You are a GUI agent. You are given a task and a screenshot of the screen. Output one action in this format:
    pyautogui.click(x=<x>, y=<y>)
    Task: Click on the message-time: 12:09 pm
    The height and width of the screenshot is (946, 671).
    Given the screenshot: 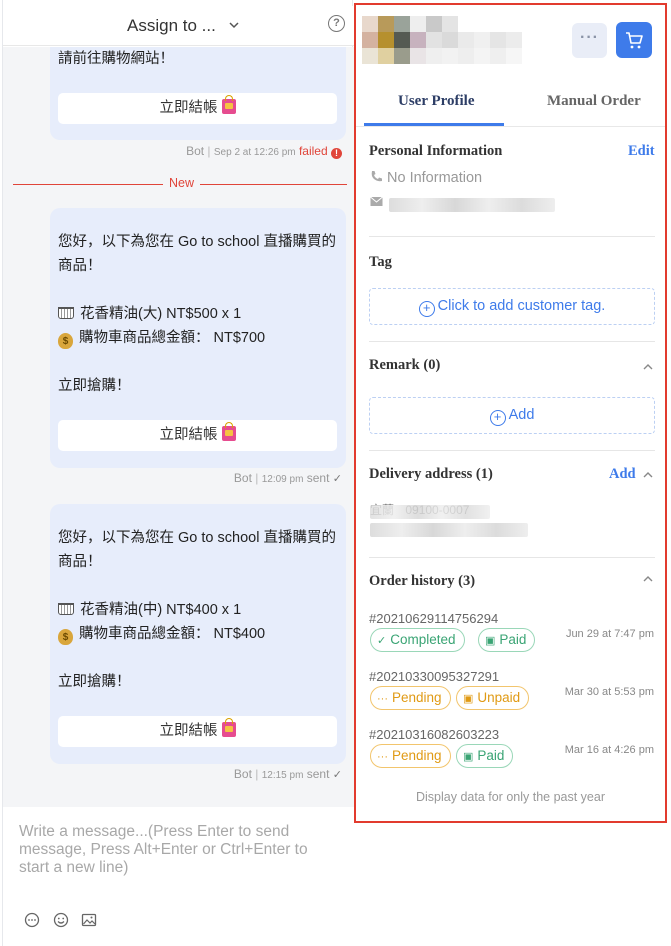 What is the action you would take?
    pyautogui.click(x=282, y=479)
    